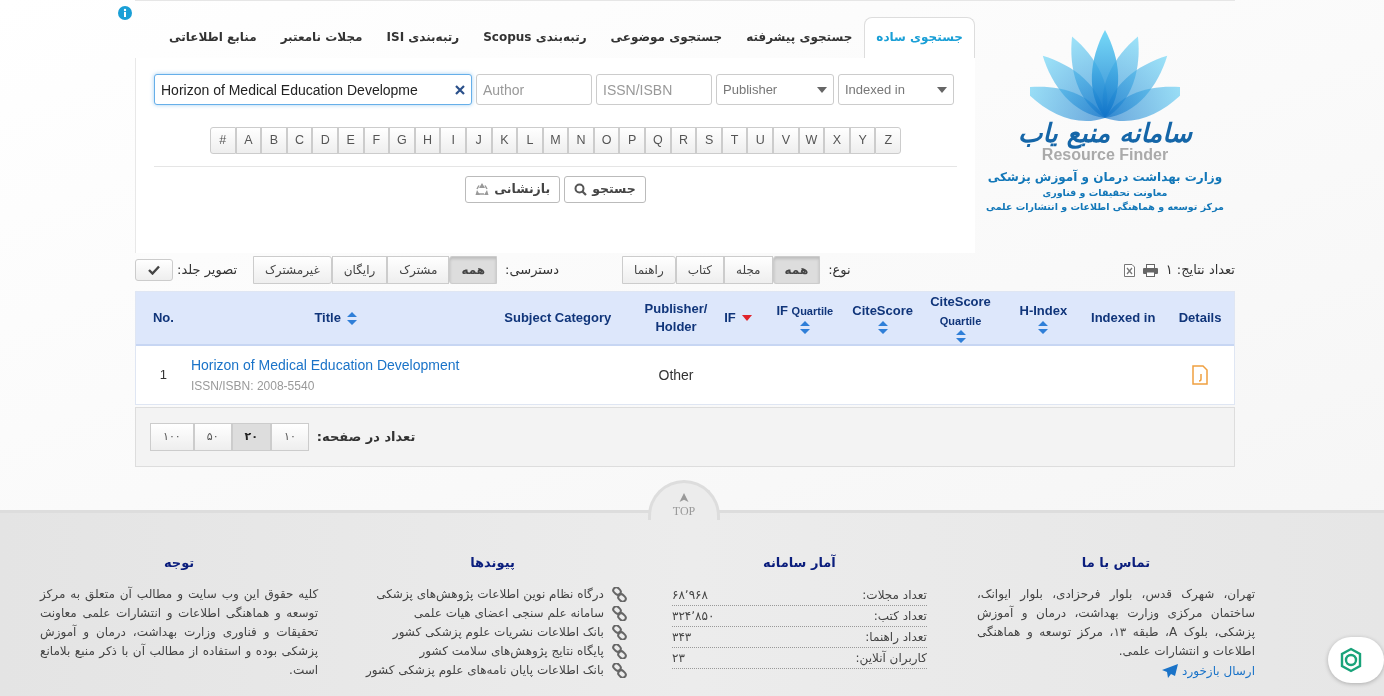 The height and width of the screenshot is (696, 1384). Describe the element at coordinates (891, 658) in the screenshot. I see `stat-label: کاربران آنلاین:` at that location.